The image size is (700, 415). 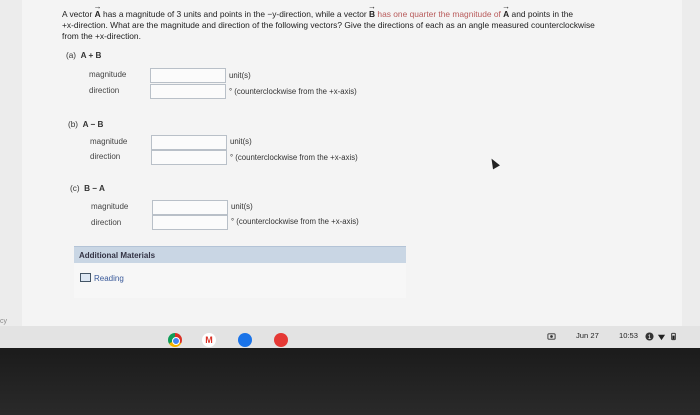 What do you see at coordinates (101, 36) in the screenshot?
I see `problem-text: from the +x-direction.` at bounding box center [101, 36].